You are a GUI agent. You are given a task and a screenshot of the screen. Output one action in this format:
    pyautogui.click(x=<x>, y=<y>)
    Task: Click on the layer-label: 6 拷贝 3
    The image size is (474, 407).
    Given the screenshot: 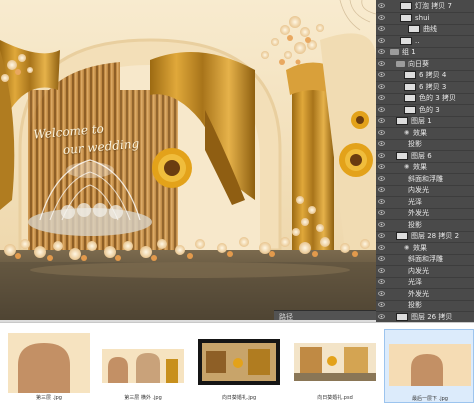 What is the action you would take?
    pyautogui.click(x=433, y=86)
    